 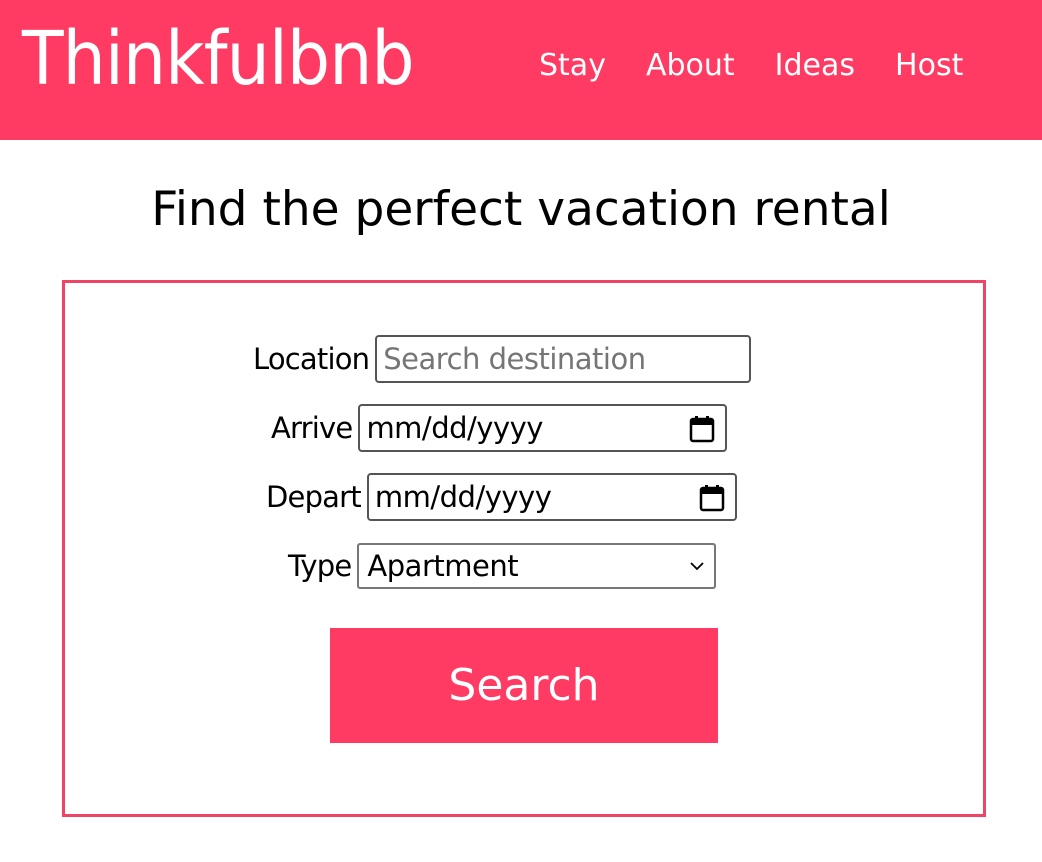 I want to click on chevron-down-icon, so click(x=697, y=566).